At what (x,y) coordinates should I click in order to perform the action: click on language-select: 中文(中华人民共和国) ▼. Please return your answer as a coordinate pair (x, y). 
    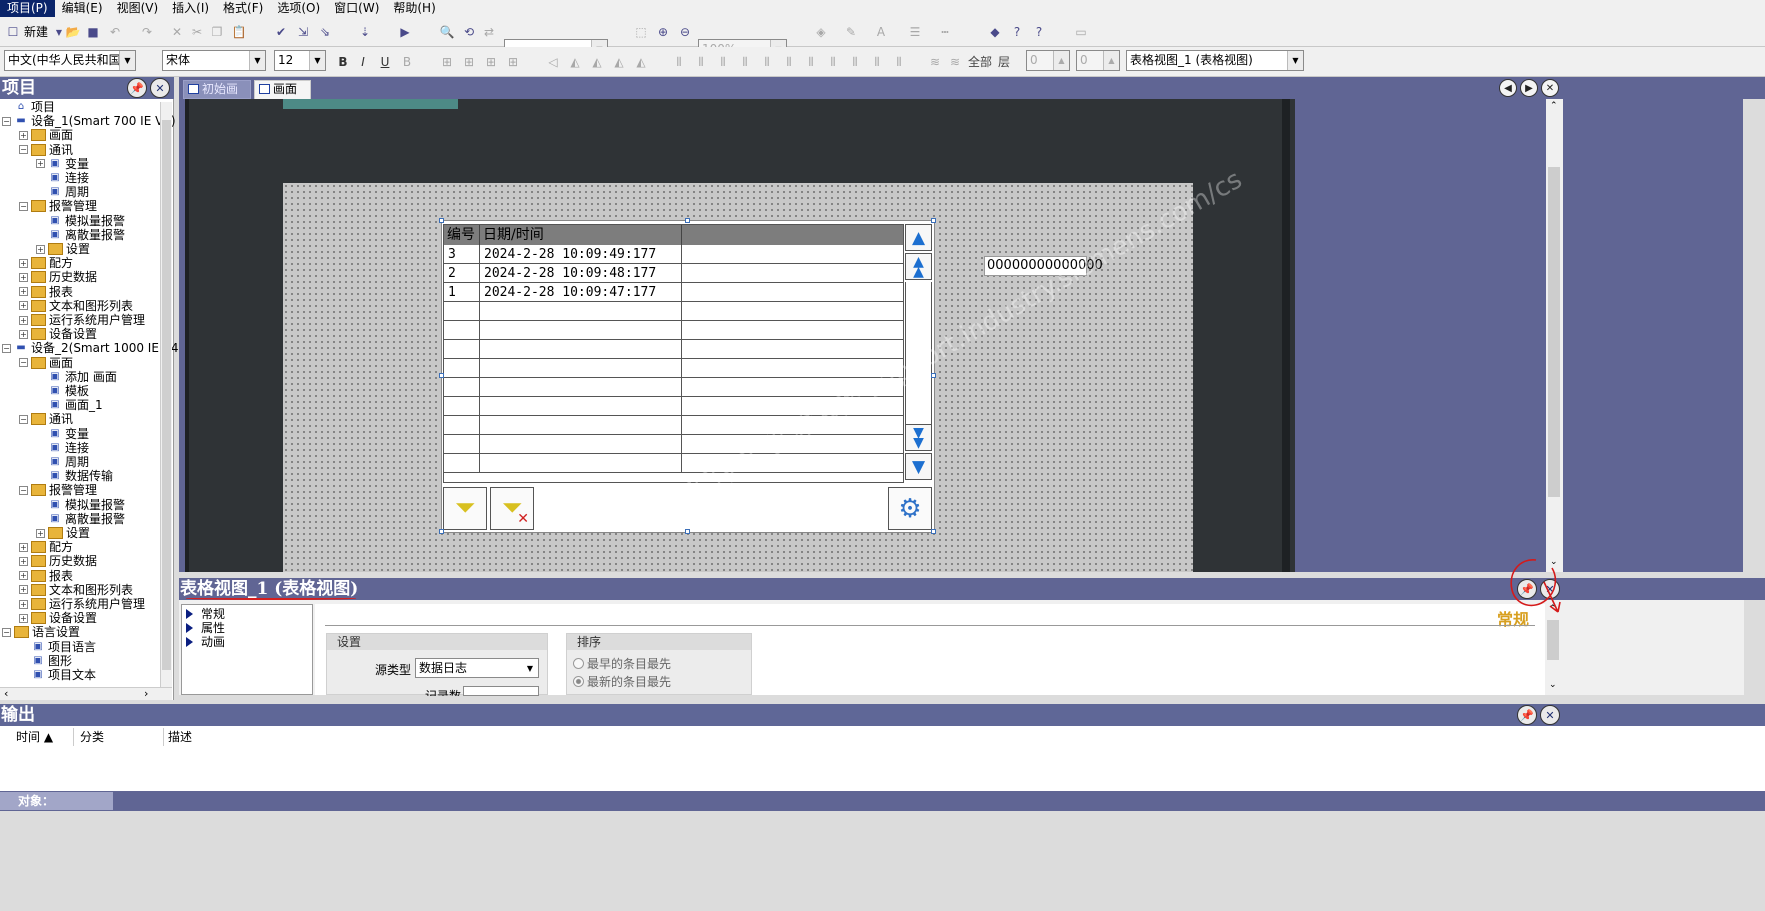
    Looking at the image, I should click on (70, 60).